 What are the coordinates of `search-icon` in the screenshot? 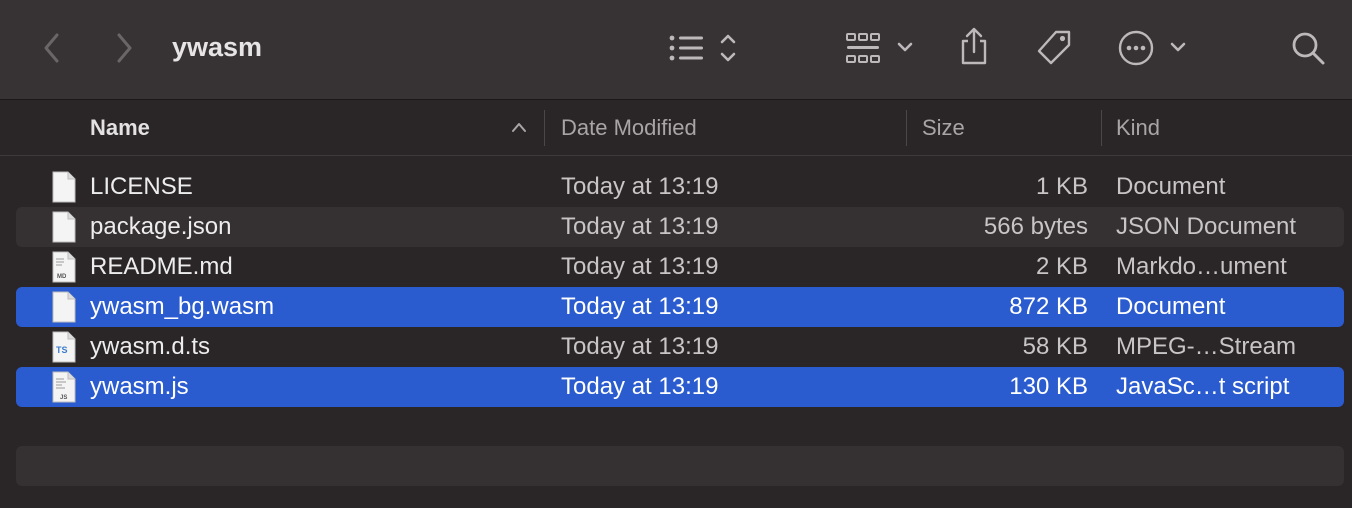 It's located at (1308, 48).